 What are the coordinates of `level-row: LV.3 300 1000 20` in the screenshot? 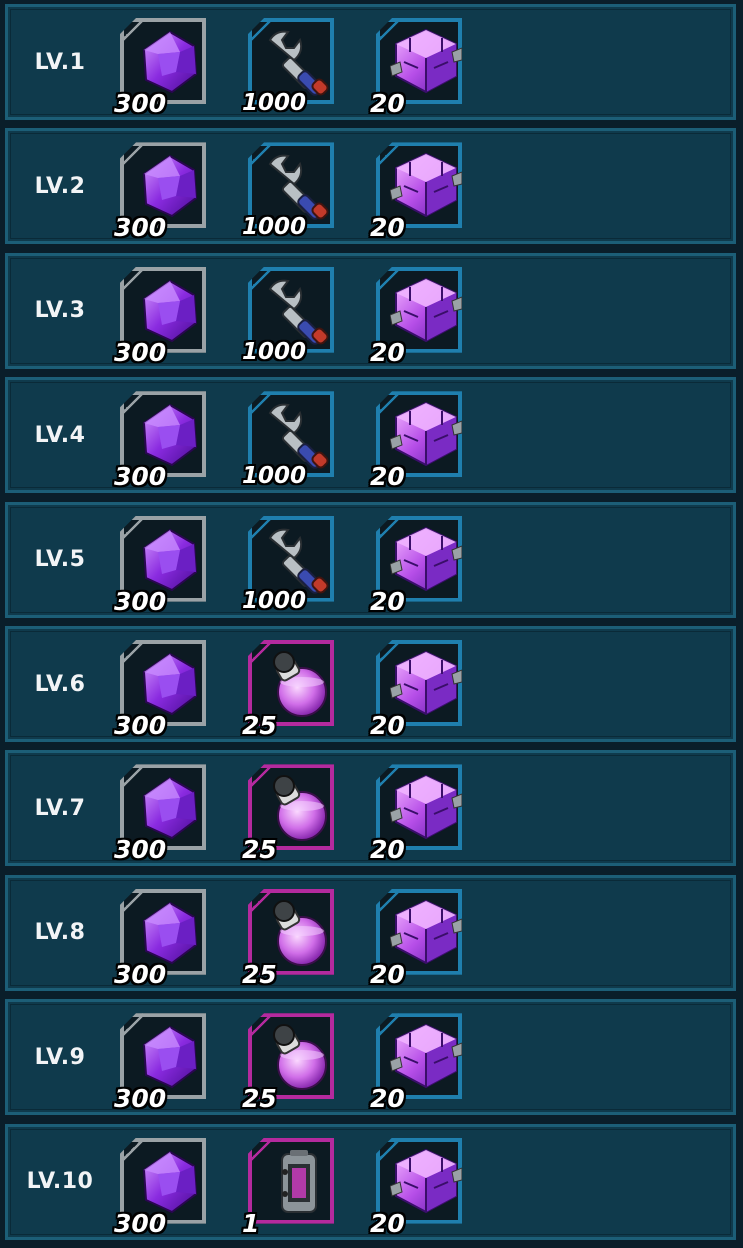 It's located at (370, 310).